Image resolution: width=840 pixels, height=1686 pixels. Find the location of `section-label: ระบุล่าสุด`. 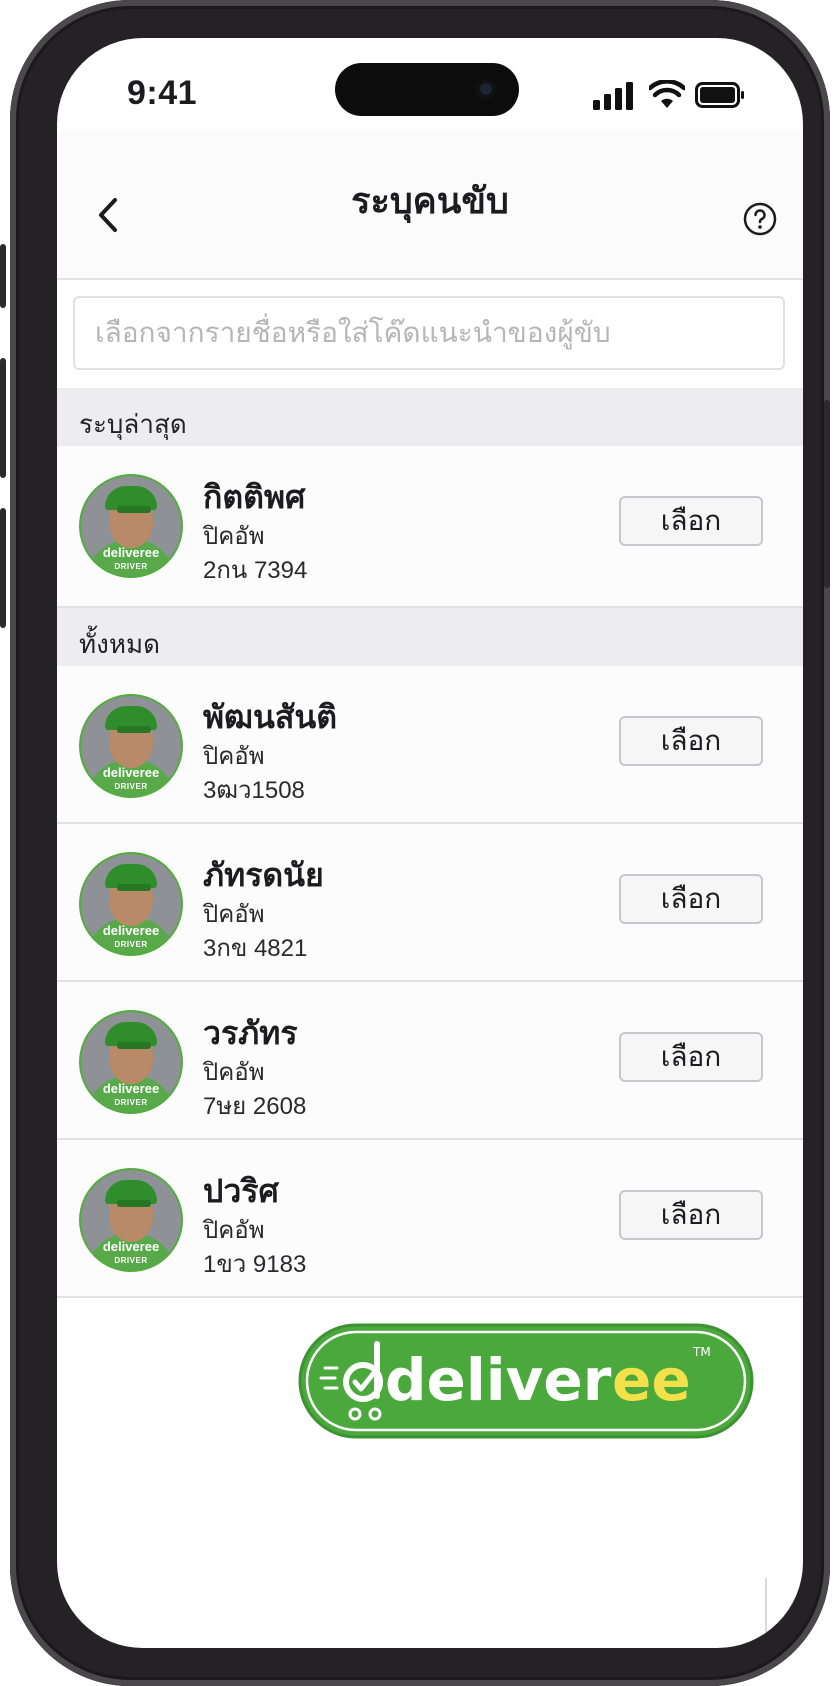

section-label: ระบุล่าสุด is located at coordinates (133, 424).